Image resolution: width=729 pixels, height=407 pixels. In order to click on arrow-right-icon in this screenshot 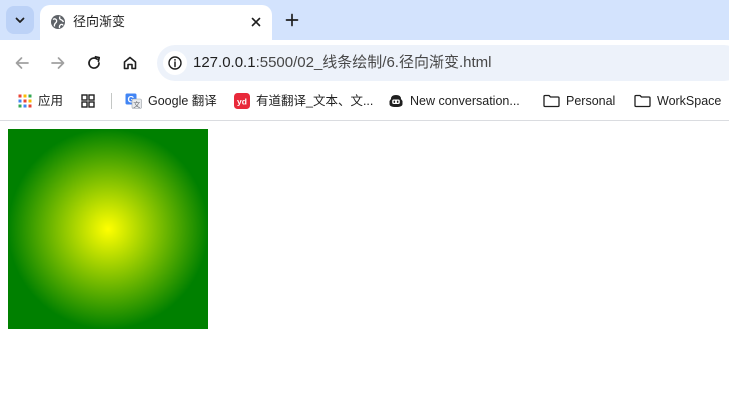, I will do `click(58, 63)`.